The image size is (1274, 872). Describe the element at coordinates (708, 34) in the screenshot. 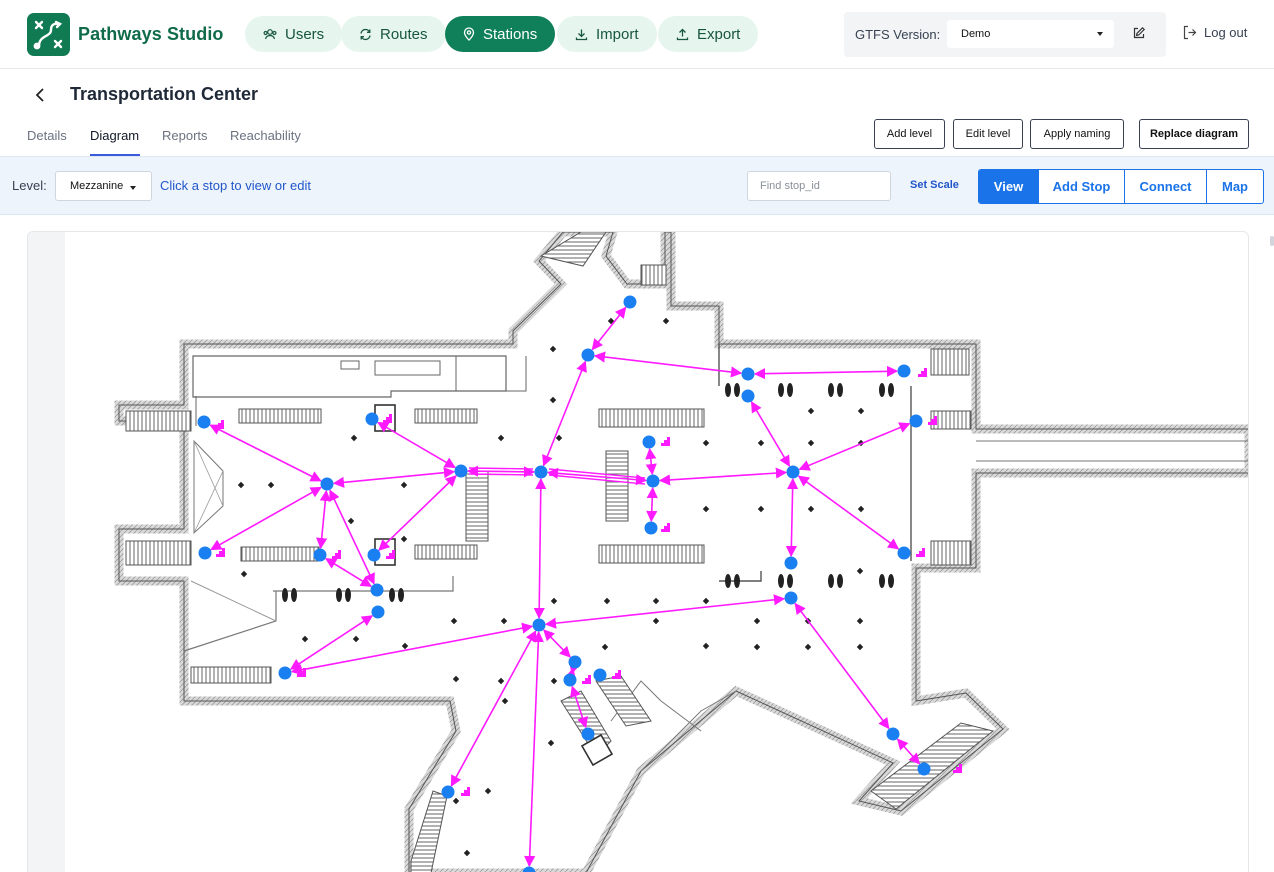

I see `nav-export: Export` at that location.